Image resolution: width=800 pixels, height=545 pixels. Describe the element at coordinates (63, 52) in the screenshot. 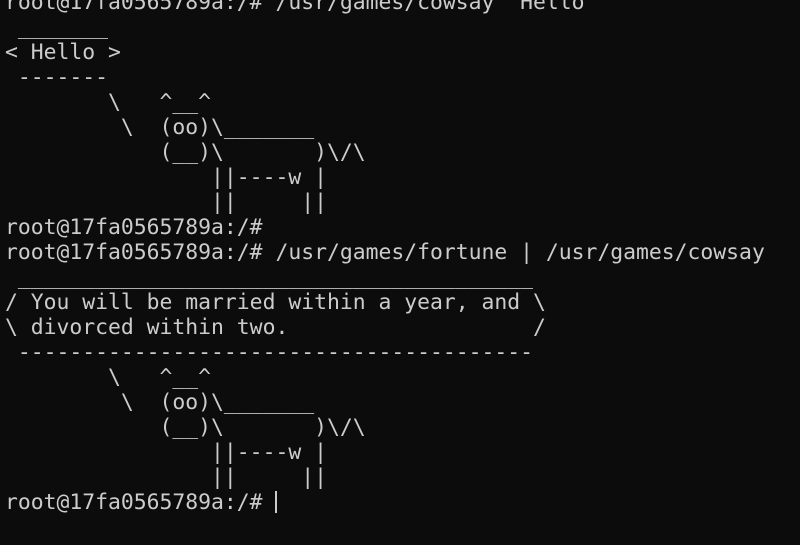

I see `terminal-line: < Hello >` at that location.